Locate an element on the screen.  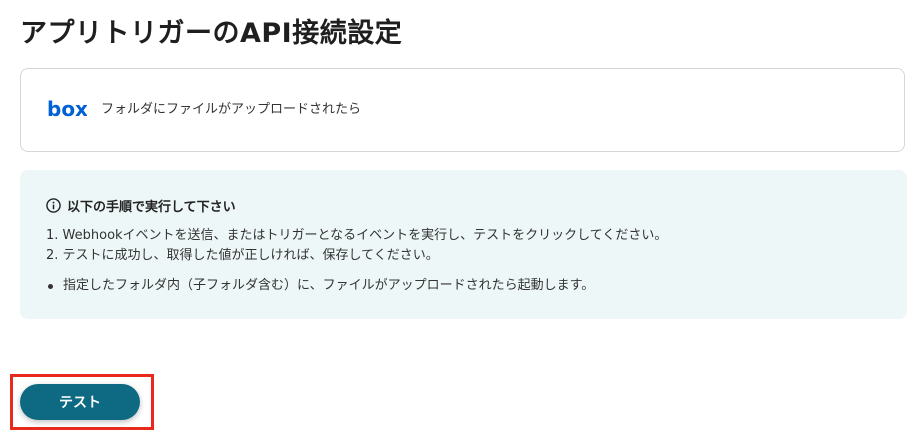
instructions-header: 以下の手順で実行して下さい is located at coordinates (141, 205).